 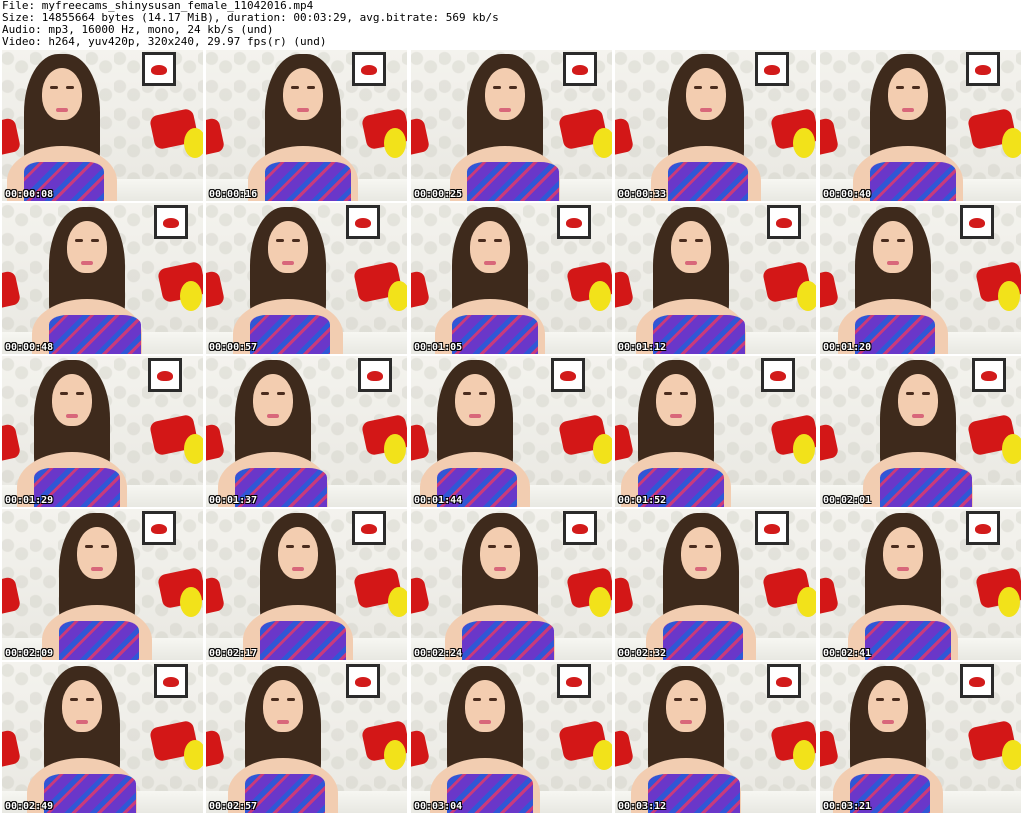 I want to click on video-thumbnail: 00:02:01, so click(x=920, y=431).